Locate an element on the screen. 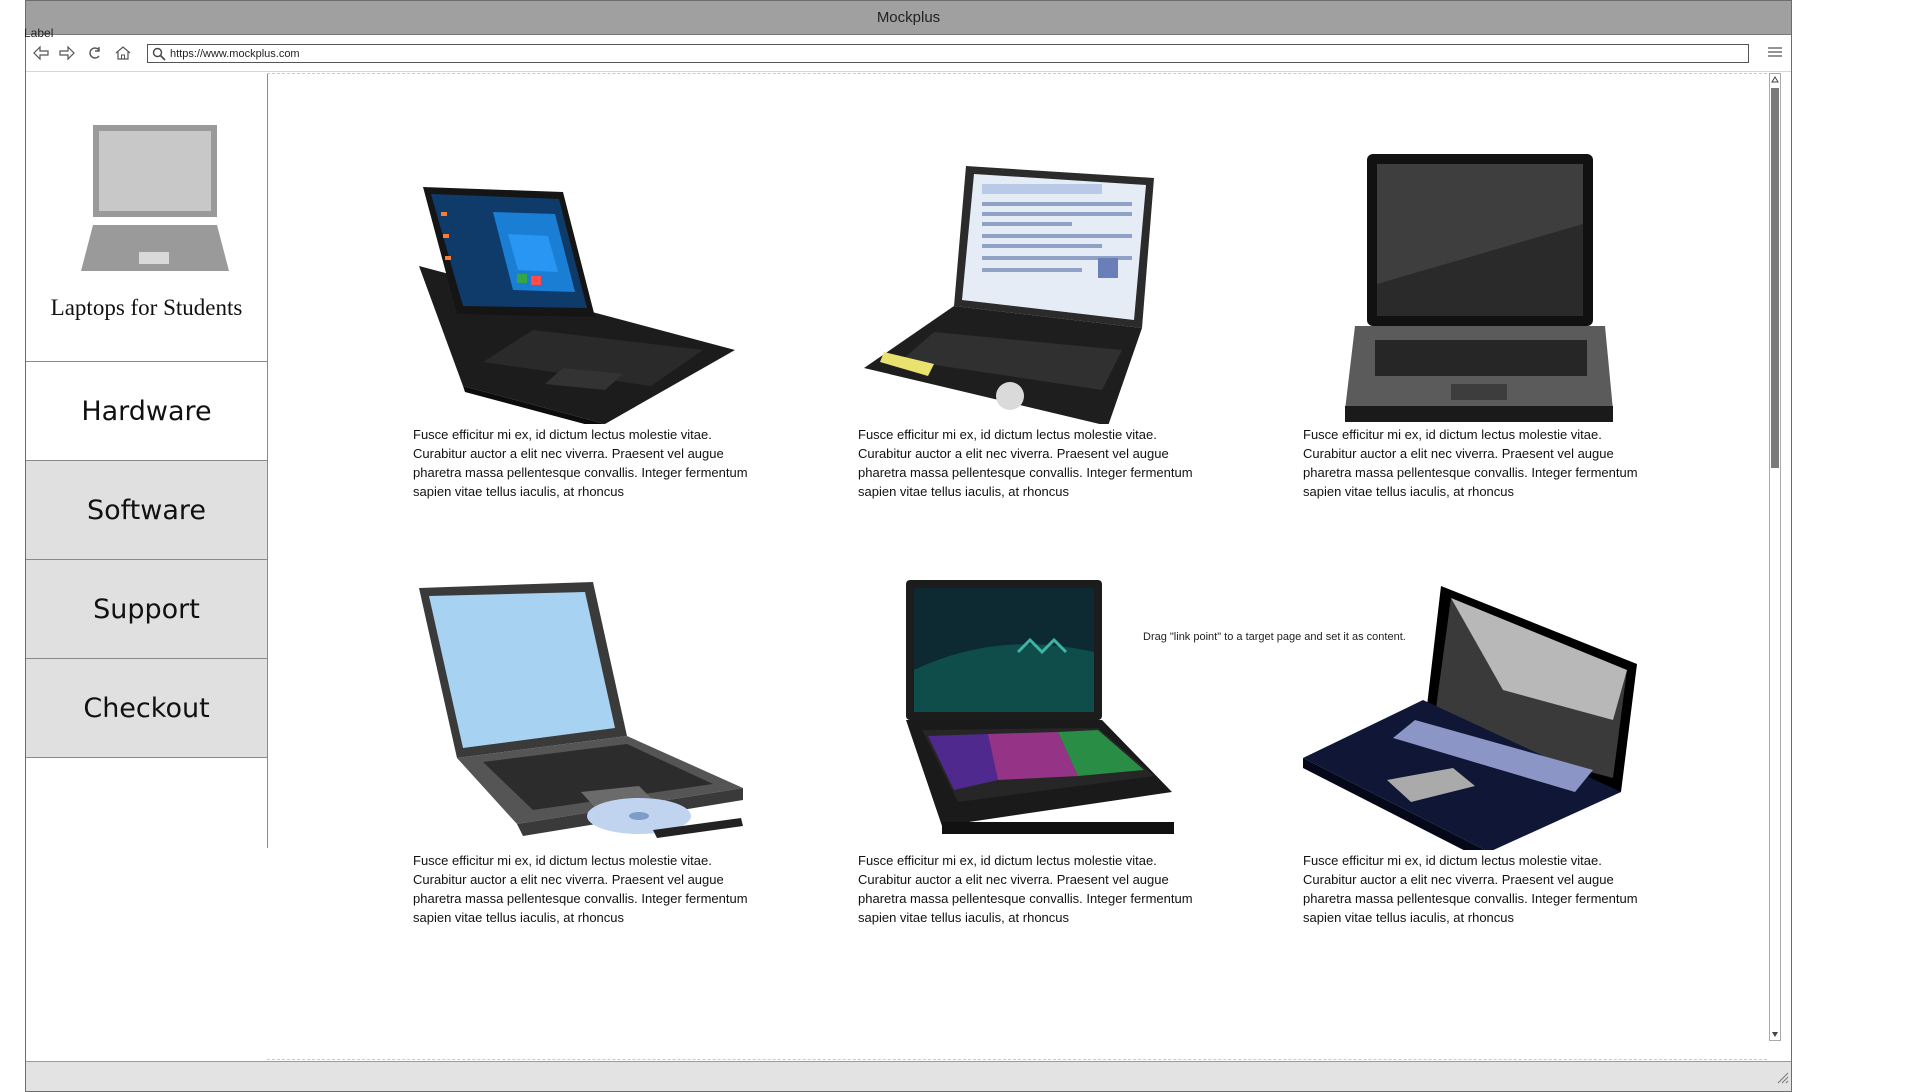 This screenshot has height=1092, width=1920. browser-toolbar: https://www.mockplus.com is located at coordinates (908, 53).